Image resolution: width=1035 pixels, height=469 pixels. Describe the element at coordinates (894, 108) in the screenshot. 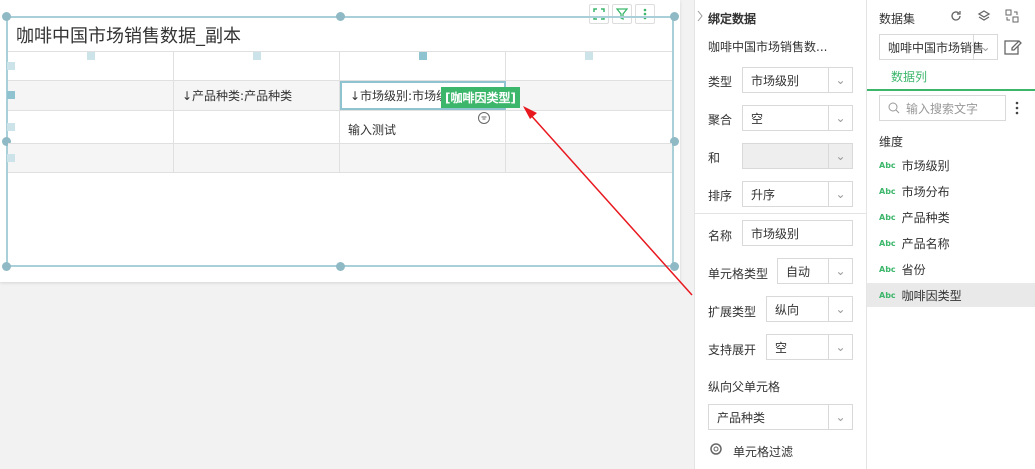

I see `search-icon` at that location.